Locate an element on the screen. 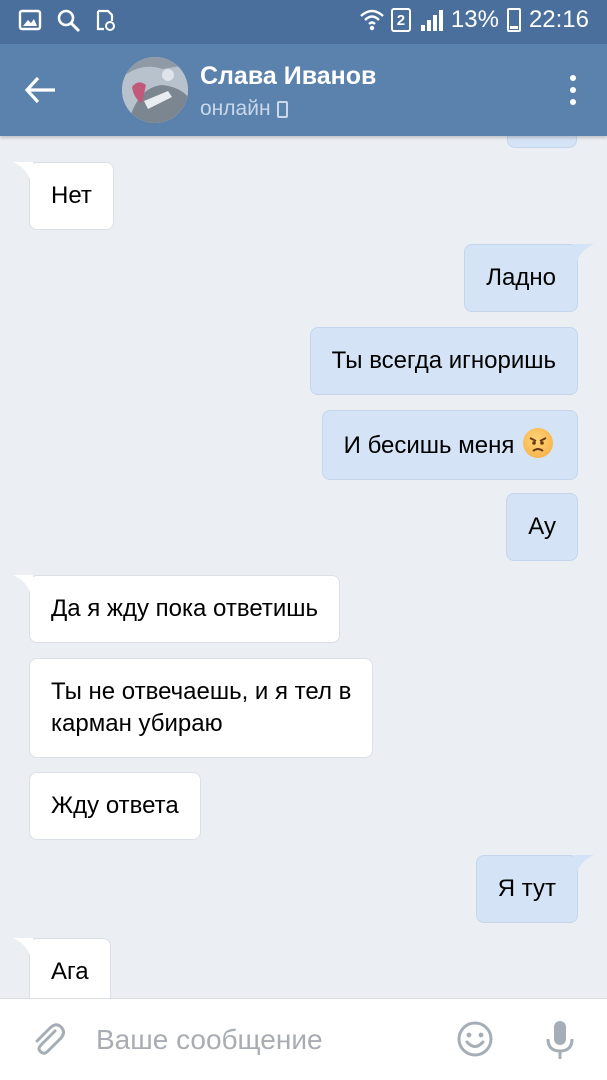 The height and width of the screenshot is (1080, 607). message-text: Ау is located at coordinates (542, 526).